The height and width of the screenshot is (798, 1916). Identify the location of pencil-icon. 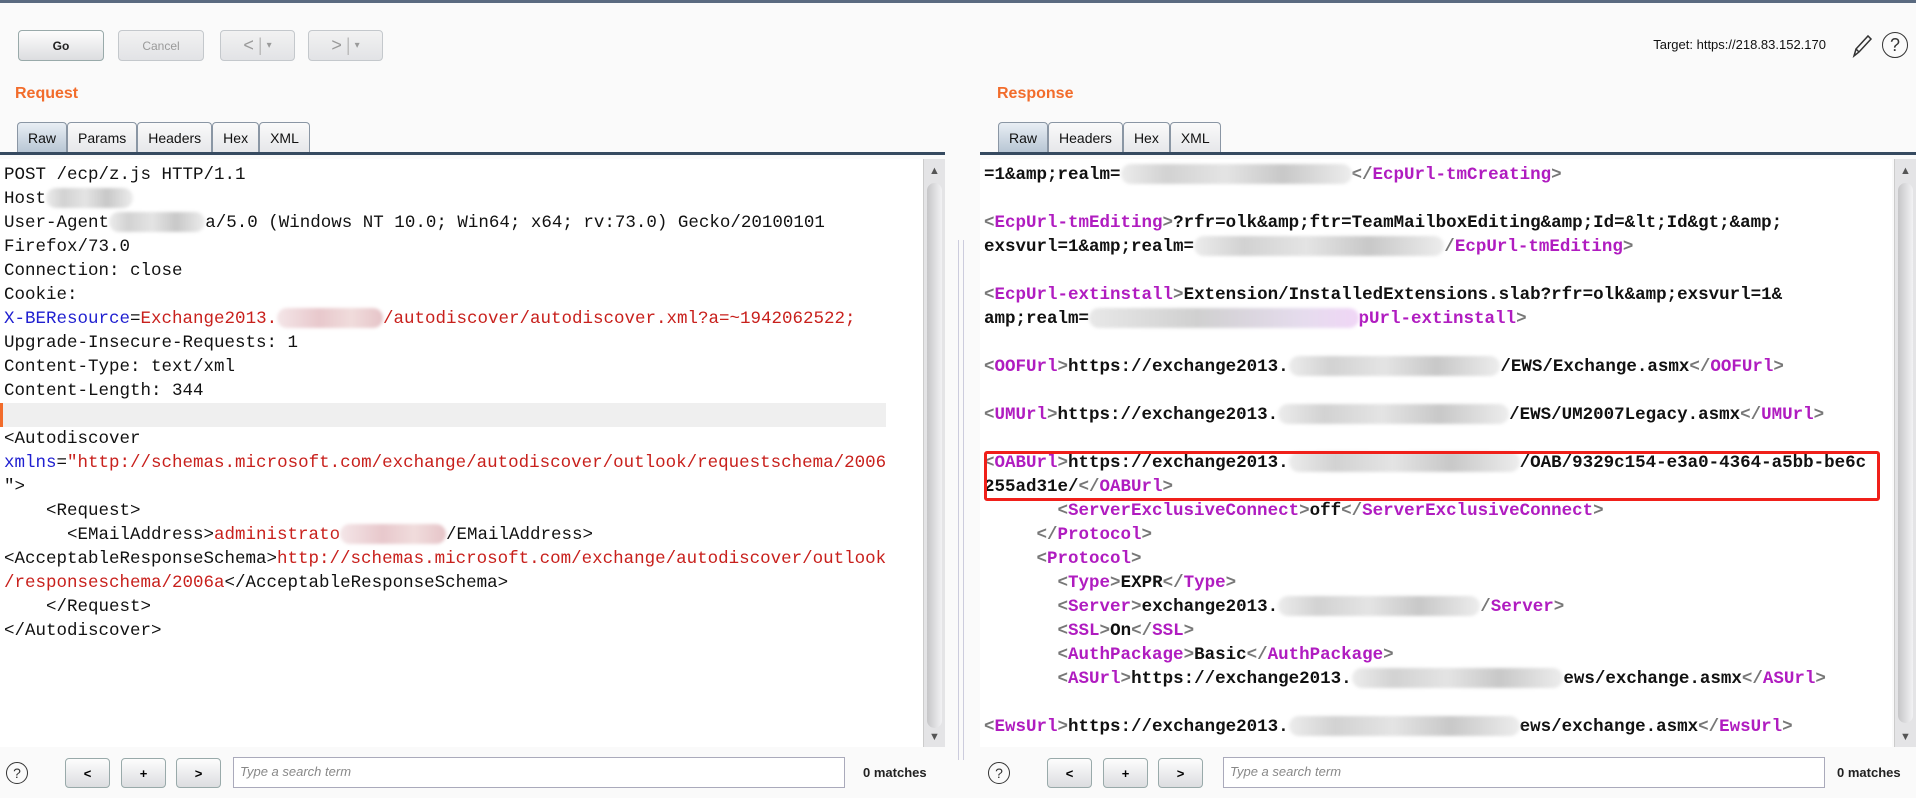
(1862, 46).